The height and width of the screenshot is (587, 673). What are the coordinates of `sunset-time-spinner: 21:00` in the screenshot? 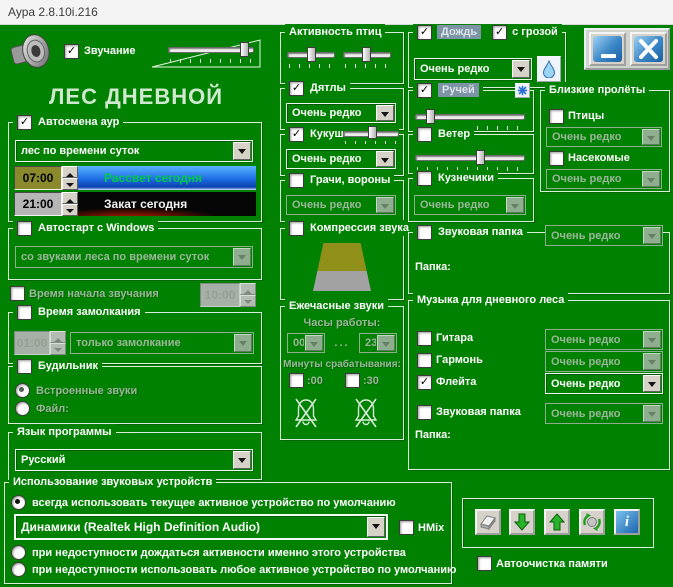 It's located at (46, 204).